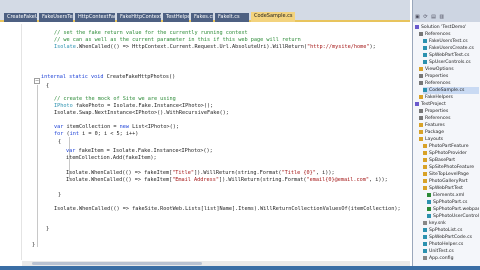 The image size is (480, 270). What do you see at coordinates (232, 17) in the screenshot?
I see `tab-fake-it: FakeIt.cs` at bounding box center [232, 17].